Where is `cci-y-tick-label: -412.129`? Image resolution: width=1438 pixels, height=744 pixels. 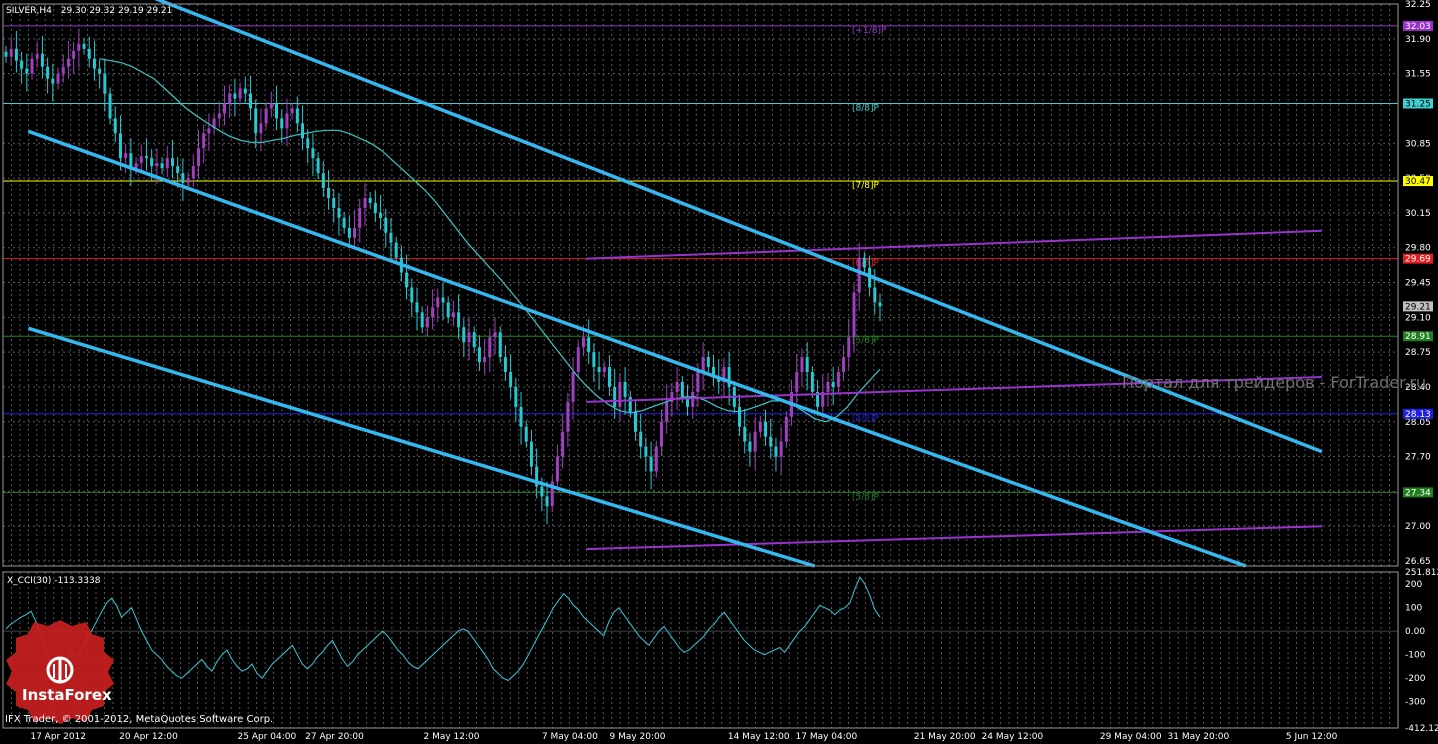
cci-y-tick-label: -412.129 is located at coordinates (1421, 729).